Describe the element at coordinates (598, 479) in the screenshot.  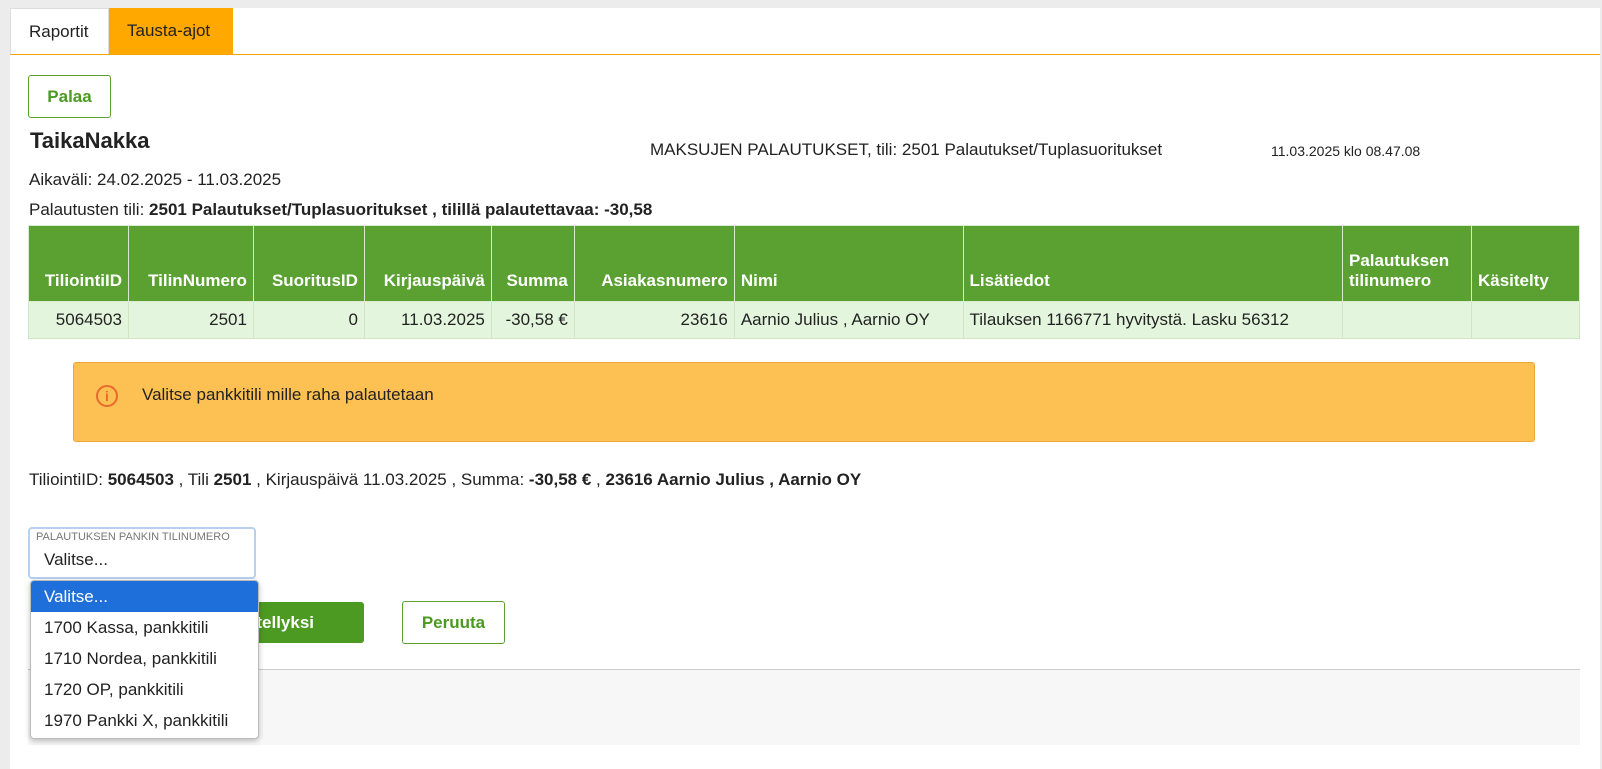
I see `summary-text: ,` at that location.